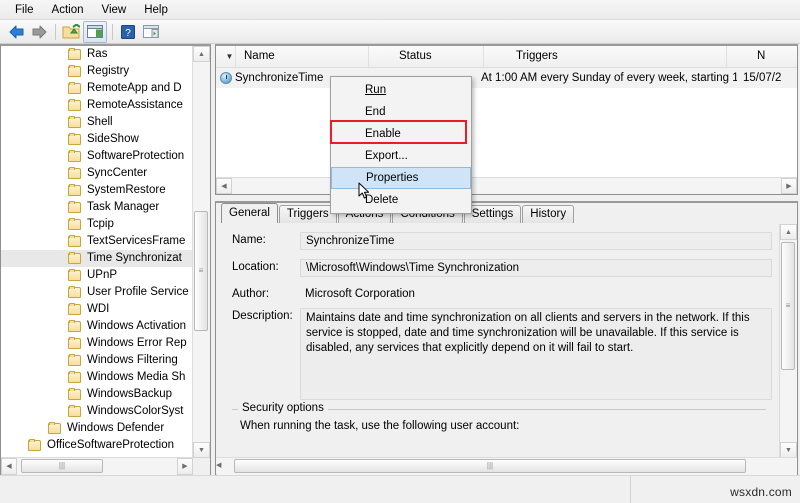 The image size is (800, 503). I want to click on tree-item-windowscolorsyst: WindowsColorSyst, so click(97, 411).